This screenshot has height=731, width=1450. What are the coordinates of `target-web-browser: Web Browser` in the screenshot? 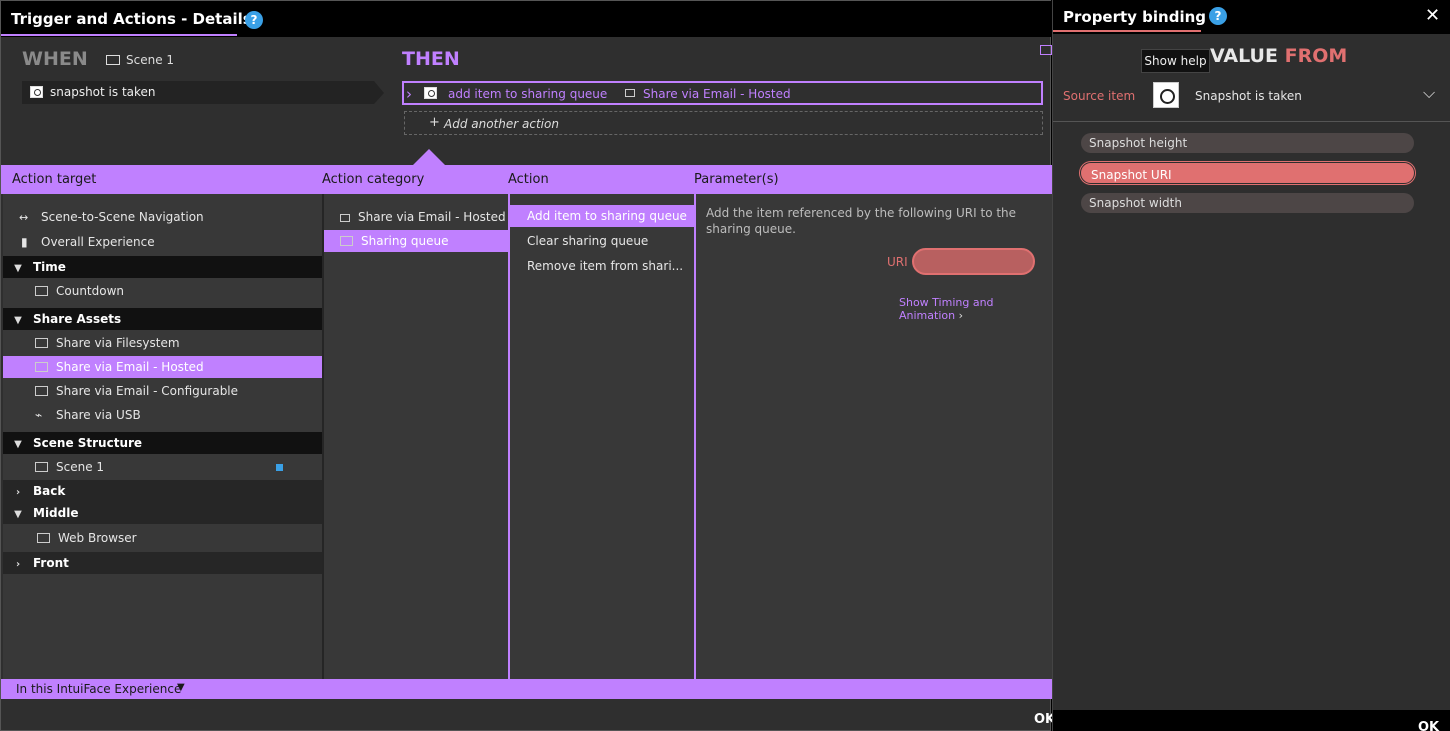 It's located at (162, 538).